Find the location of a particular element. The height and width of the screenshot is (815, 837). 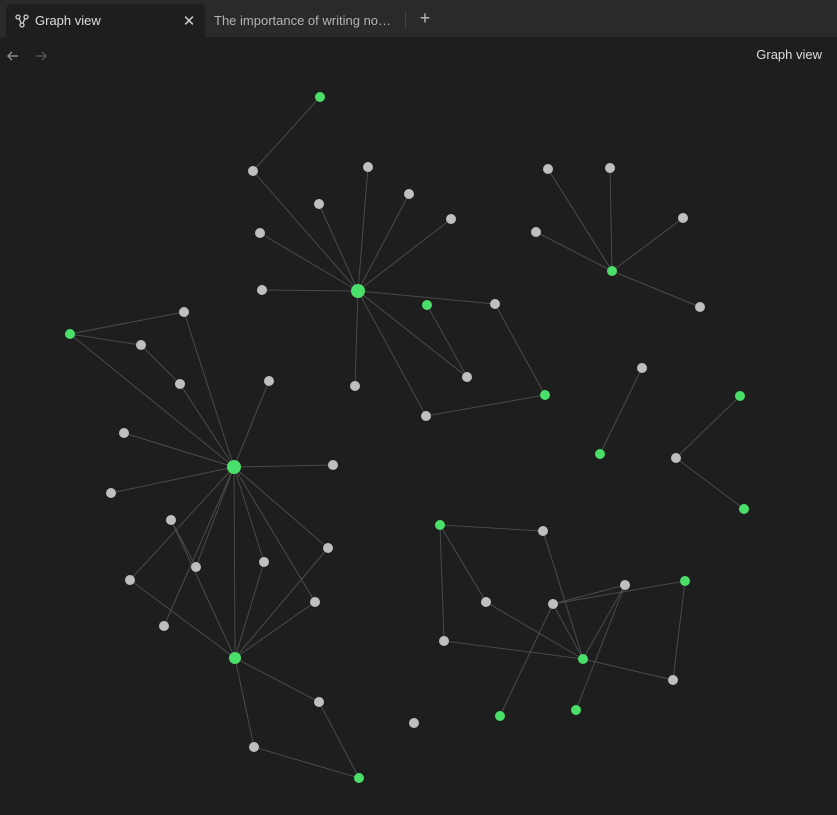

tab-divider is located at coordinates (405, 20).